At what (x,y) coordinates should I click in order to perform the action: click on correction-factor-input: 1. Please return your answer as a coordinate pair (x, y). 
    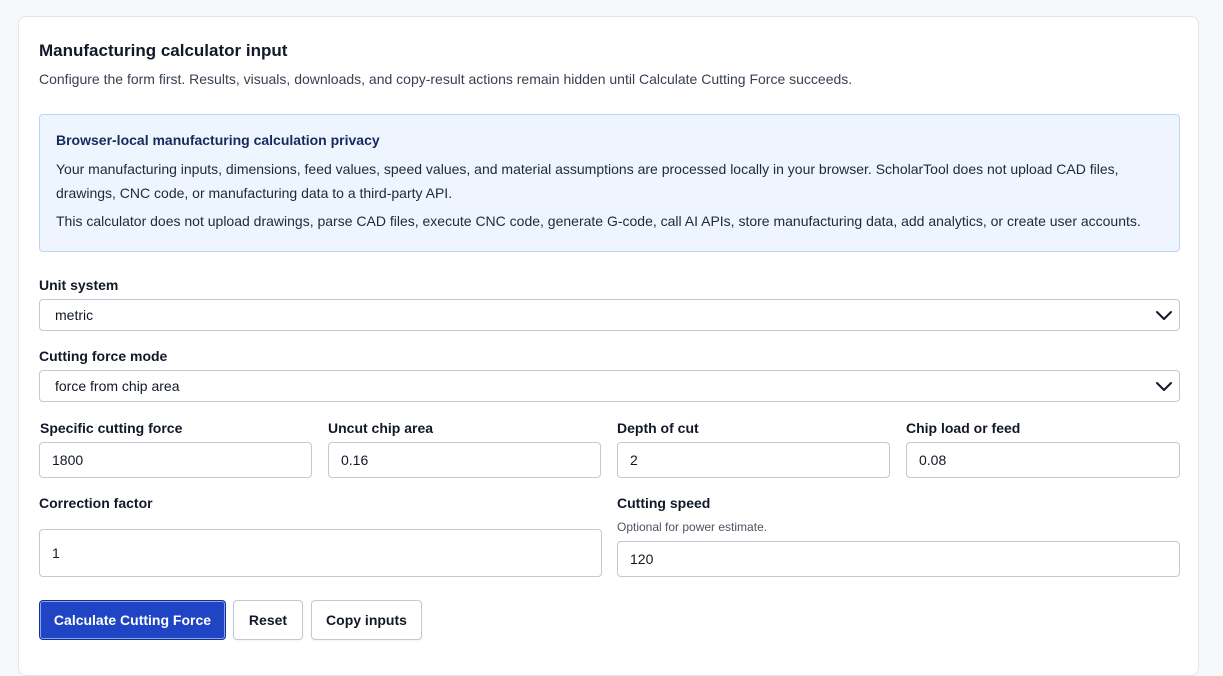
    Looking at the image, I should click on (320, 553).